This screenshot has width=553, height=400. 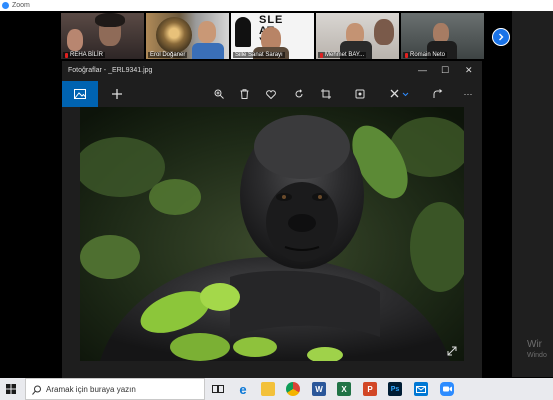 I want to click on photos-toolbar: ···, so click(x=272, y=94).